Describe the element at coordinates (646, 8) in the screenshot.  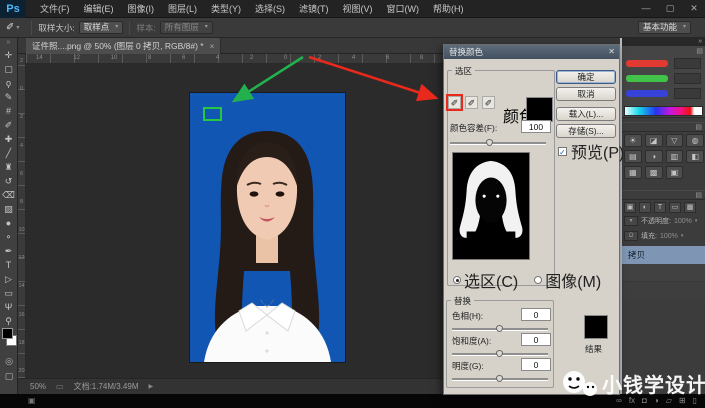
I see `minimize-button: —` at that location.